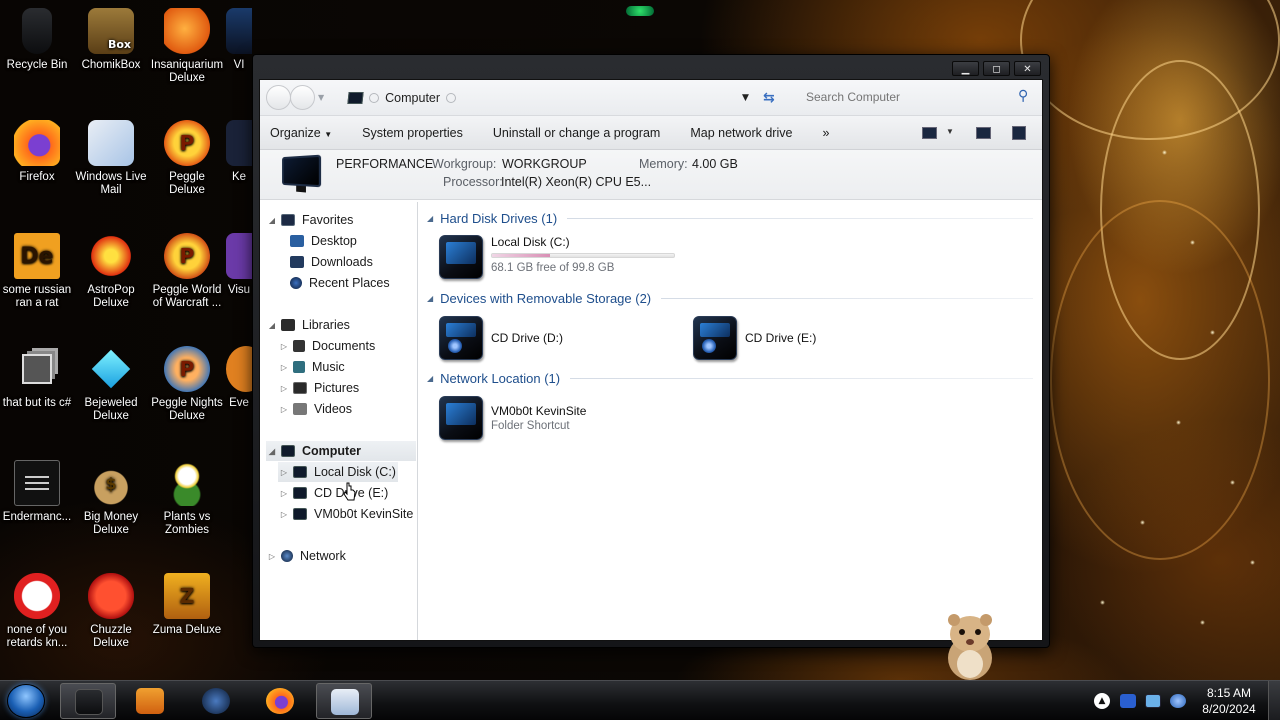 The height and width of the screenshot is (720, 1280). What do you see at coordinates (1027, 68) in the screenshot?
I see `close-button: ✕` at bounding box center [1027, 68].